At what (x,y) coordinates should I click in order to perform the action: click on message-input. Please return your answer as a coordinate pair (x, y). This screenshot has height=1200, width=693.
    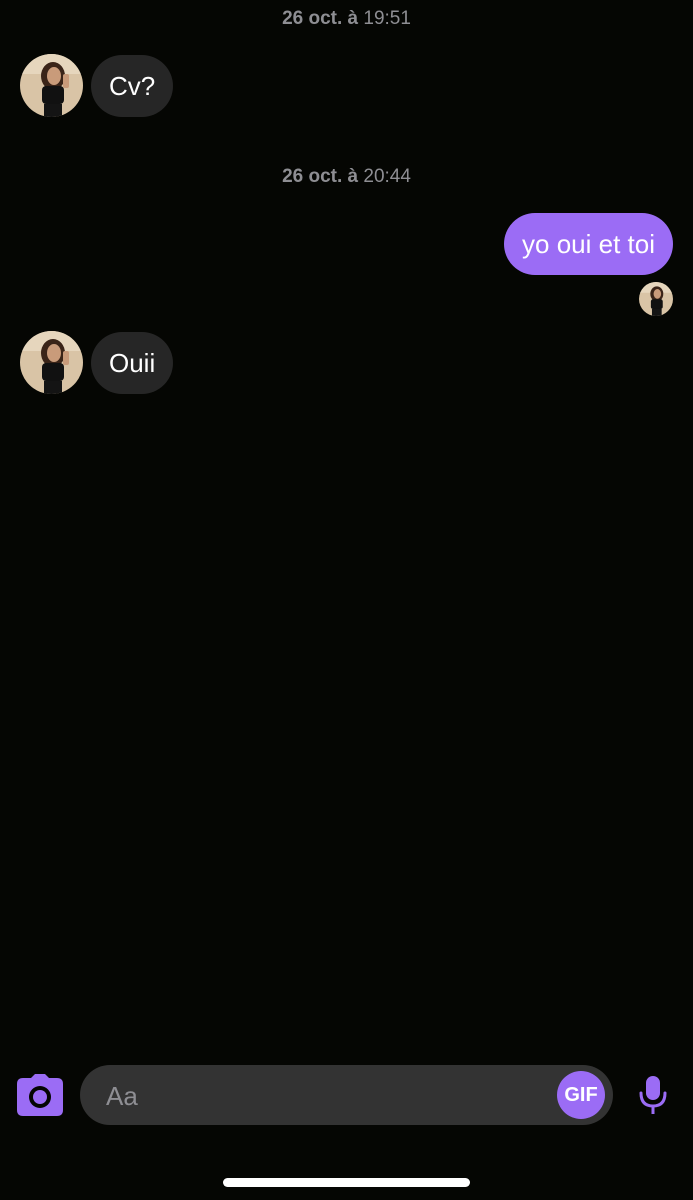
    Looking at the image, I should click on (316, 1096).